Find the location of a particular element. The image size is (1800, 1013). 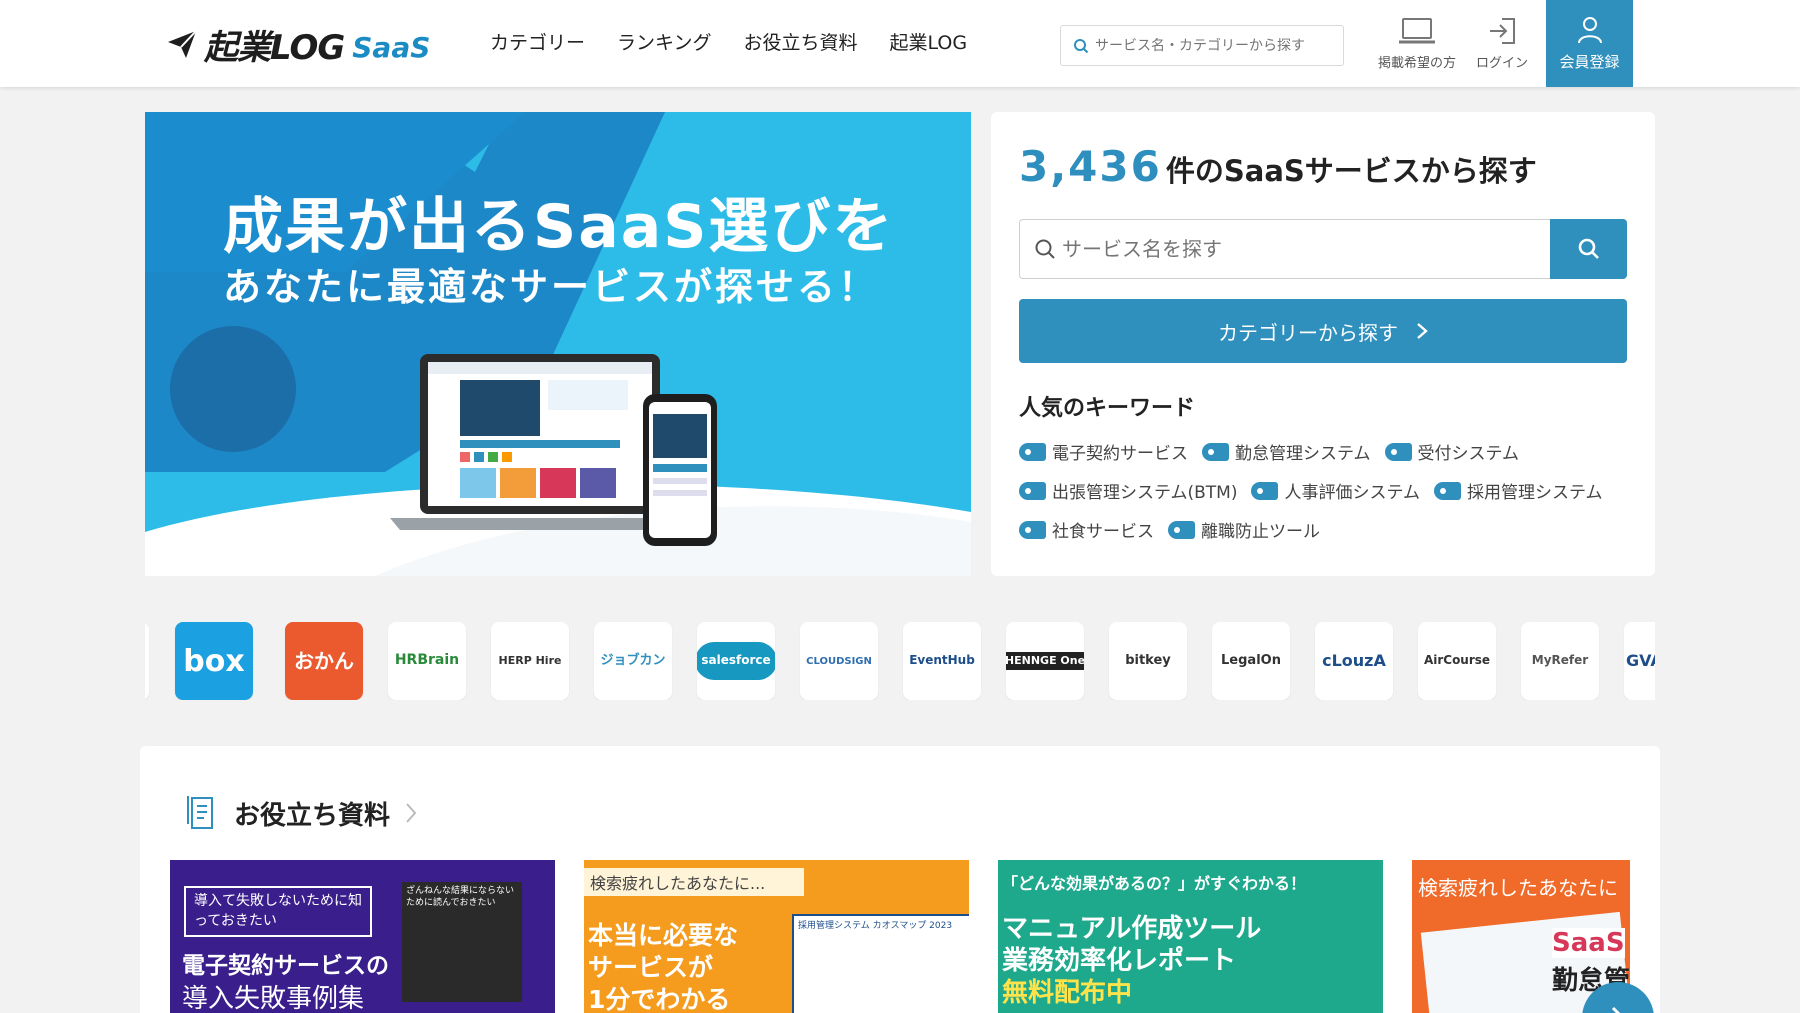

banner-title: 成果が出るSaaS選びを is located at coordinates (559, 227).